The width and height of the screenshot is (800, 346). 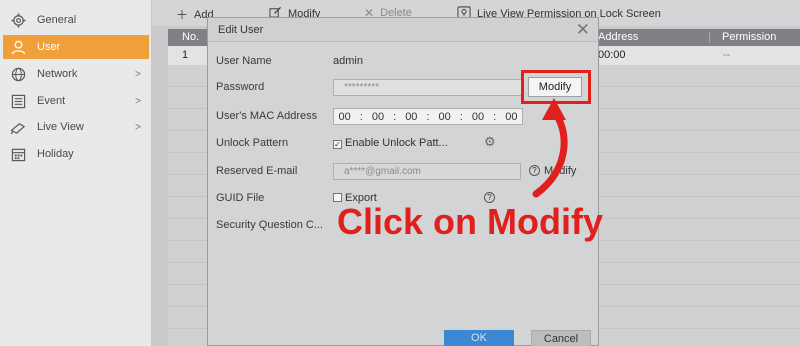 I want to click on reserved-email-label: Reserved E-mail, so click(x=257, y=171).